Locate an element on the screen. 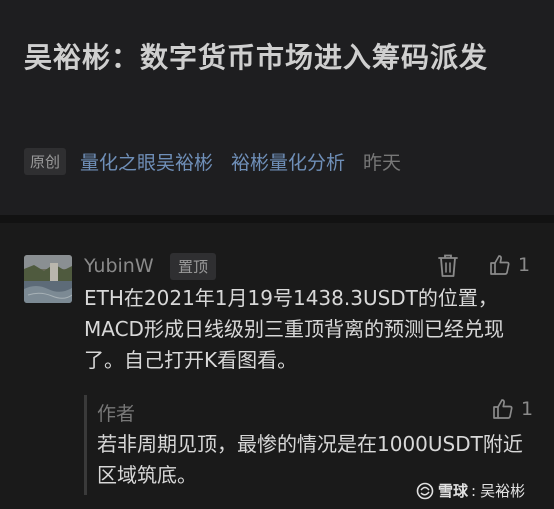 This screenshot has width=554, height=509. publish-time: 昨天 is located at coordinates (382, 162).